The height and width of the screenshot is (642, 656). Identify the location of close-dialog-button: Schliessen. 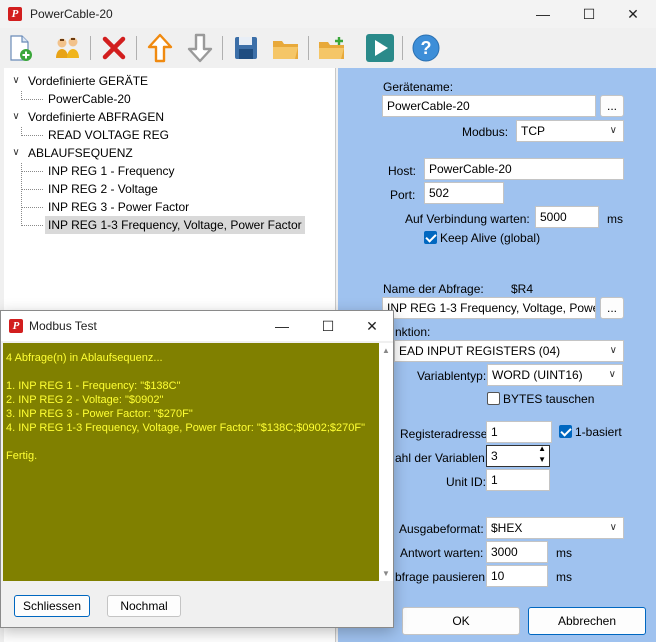
(52, 606).